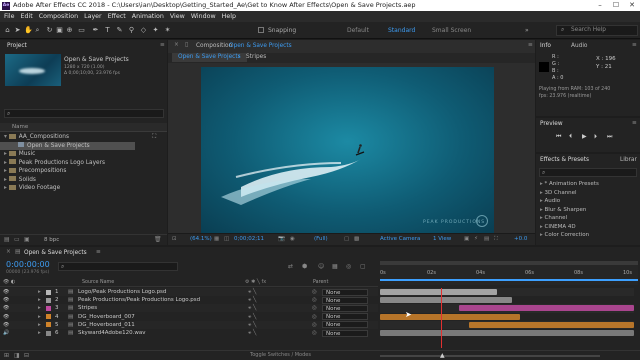 The image size is (640, 360). Describe the element at coordinates (486, 239) in the screenshot. I see `timeline-icon: ▤` at that location.